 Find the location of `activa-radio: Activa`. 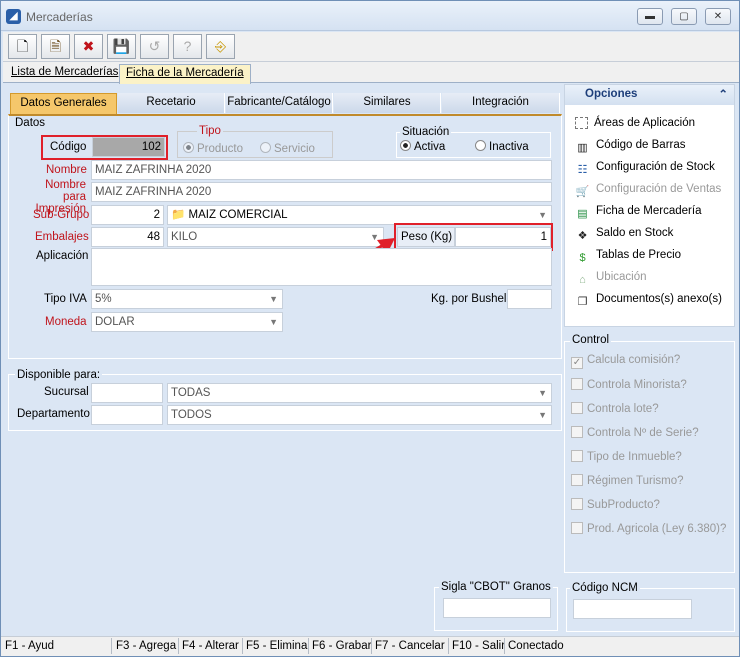

activa-radio: Activa is located at coordinates (422, 146).